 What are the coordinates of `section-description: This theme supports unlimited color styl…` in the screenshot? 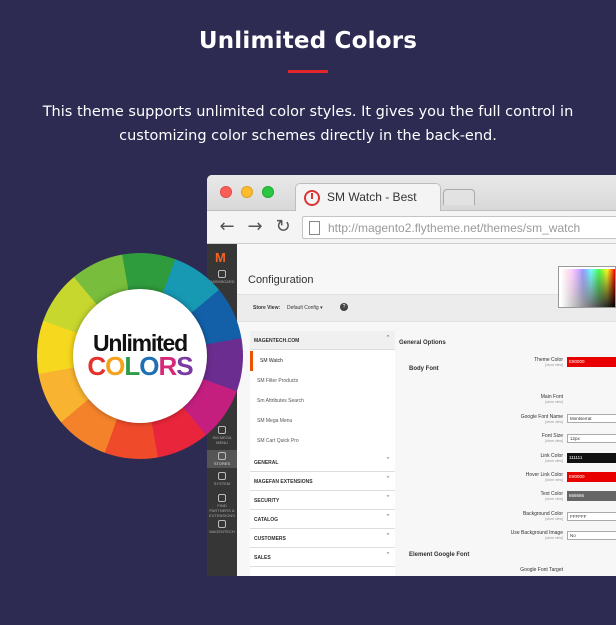 It's located at (308, 124).